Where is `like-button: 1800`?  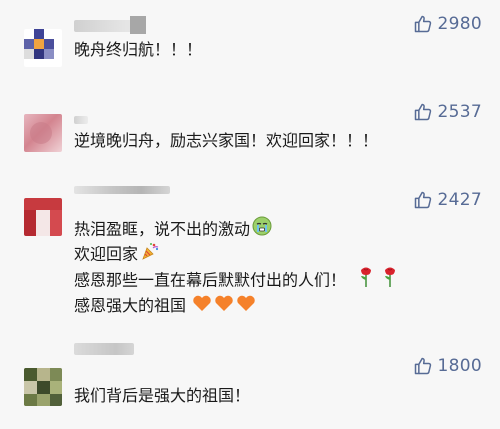 like-button: 1800 is located at coordinates (447, 366).